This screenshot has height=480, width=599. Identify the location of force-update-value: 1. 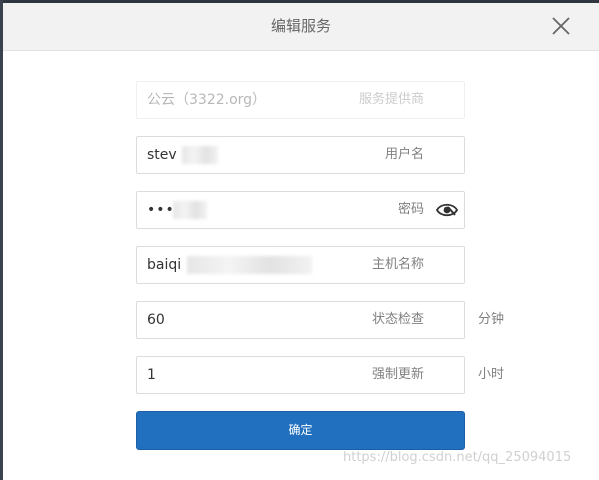
(151, 375).